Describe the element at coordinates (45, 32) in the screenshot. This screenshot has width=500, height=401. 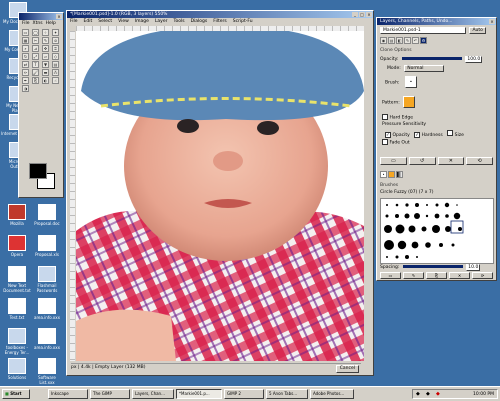
I see `free-select-icon: ᛜ` at that location.